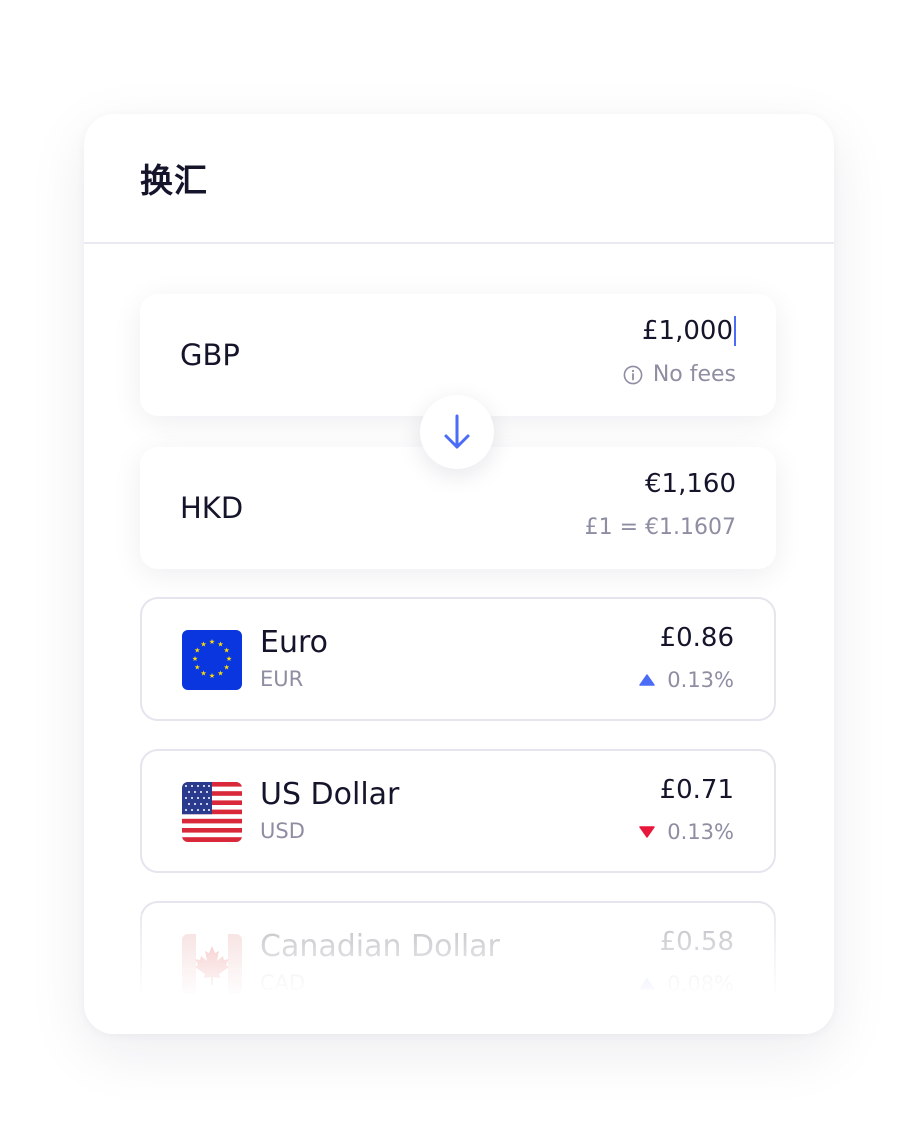 The height and width of the screenshot is (1148, 920). Describe the element at coordinates (380, 946) in the screenshot. I see `currency-name: Canadian Dollar` at that location.